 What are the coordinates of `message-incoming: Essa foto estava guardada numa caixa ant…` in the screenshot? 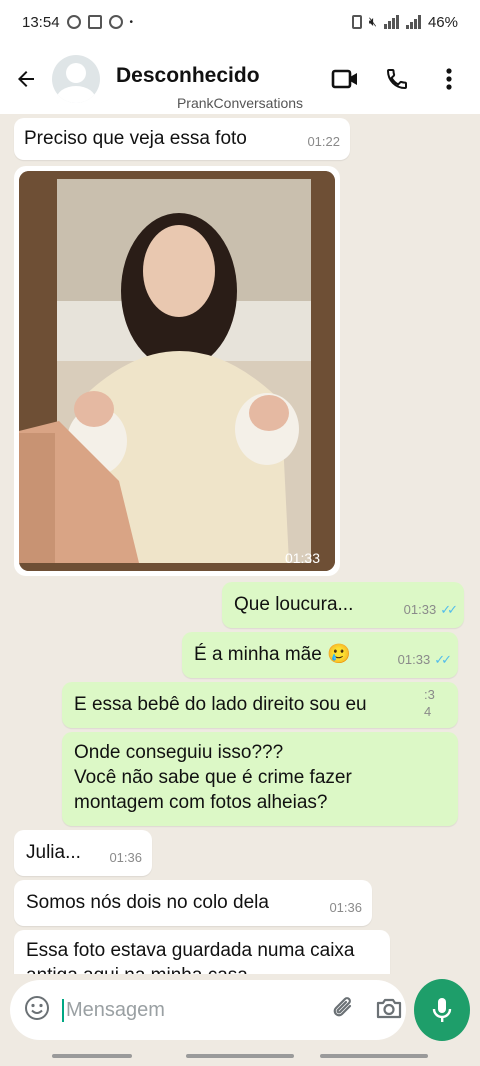 It's located at (202, 952).